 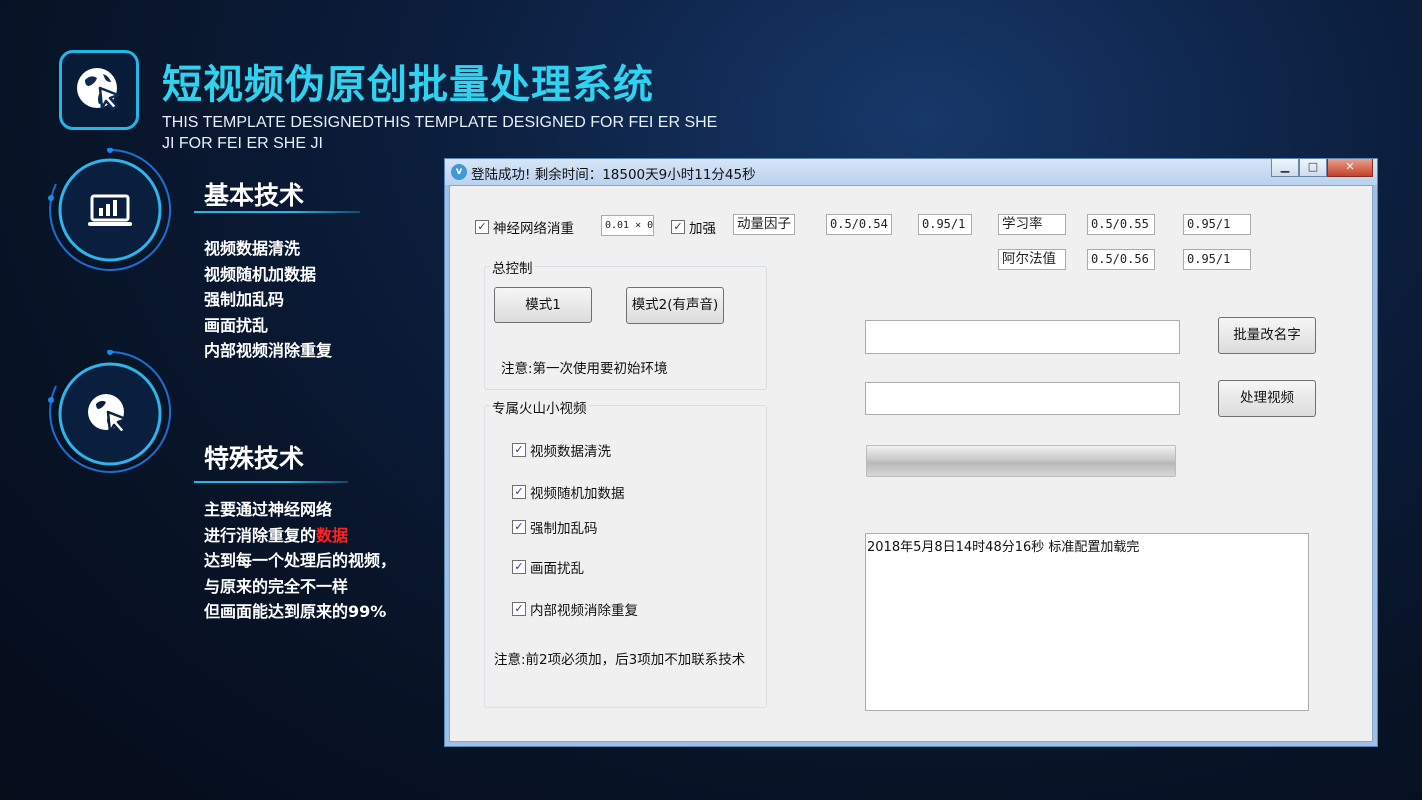 I want to click on list-item: 内部视频消除重复, so click(x=268, y=350).